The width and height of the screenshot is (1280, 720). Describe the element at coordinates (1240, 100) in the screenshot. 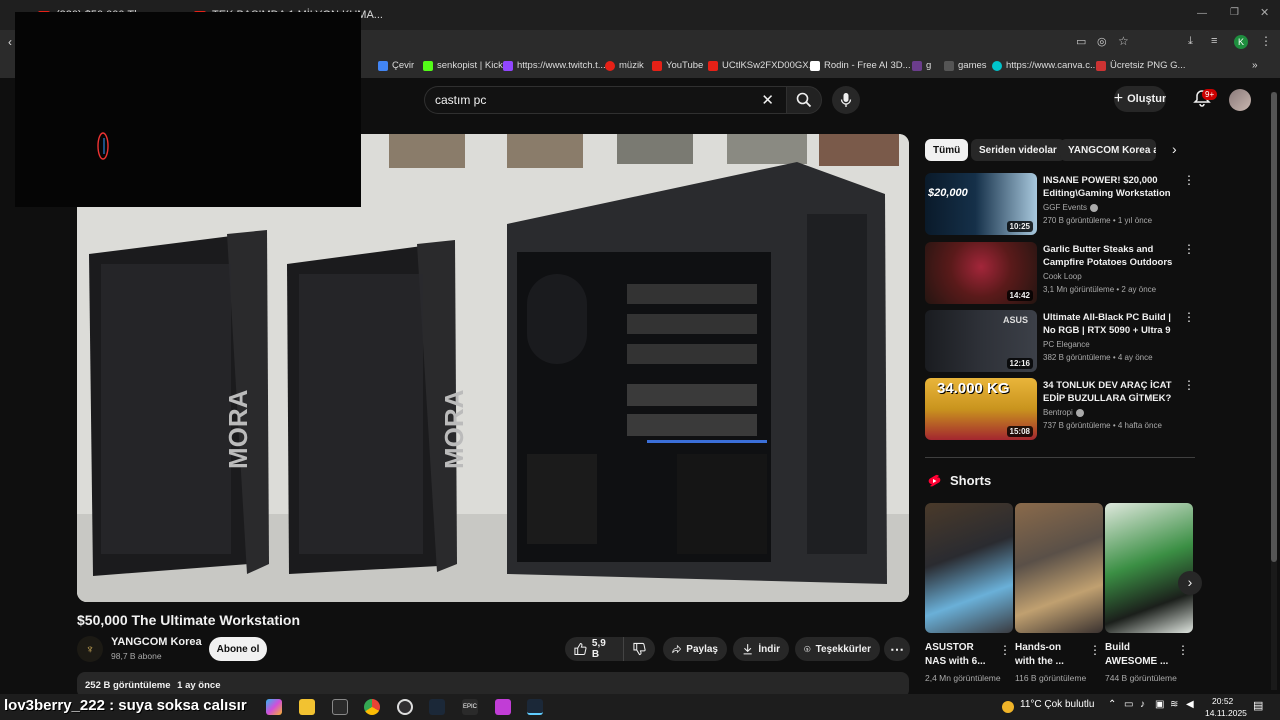

I see `account-avatar` at that location.